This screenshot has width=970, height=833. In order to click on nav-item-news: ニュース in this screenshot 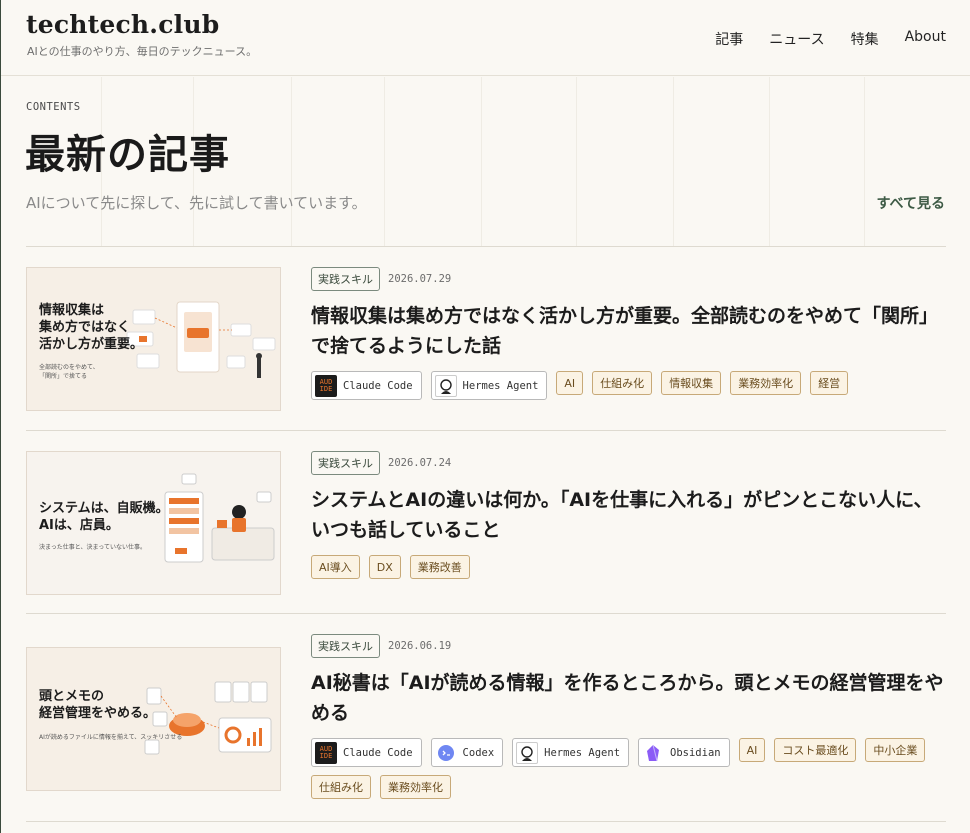, I will do `click(796, 39)`.